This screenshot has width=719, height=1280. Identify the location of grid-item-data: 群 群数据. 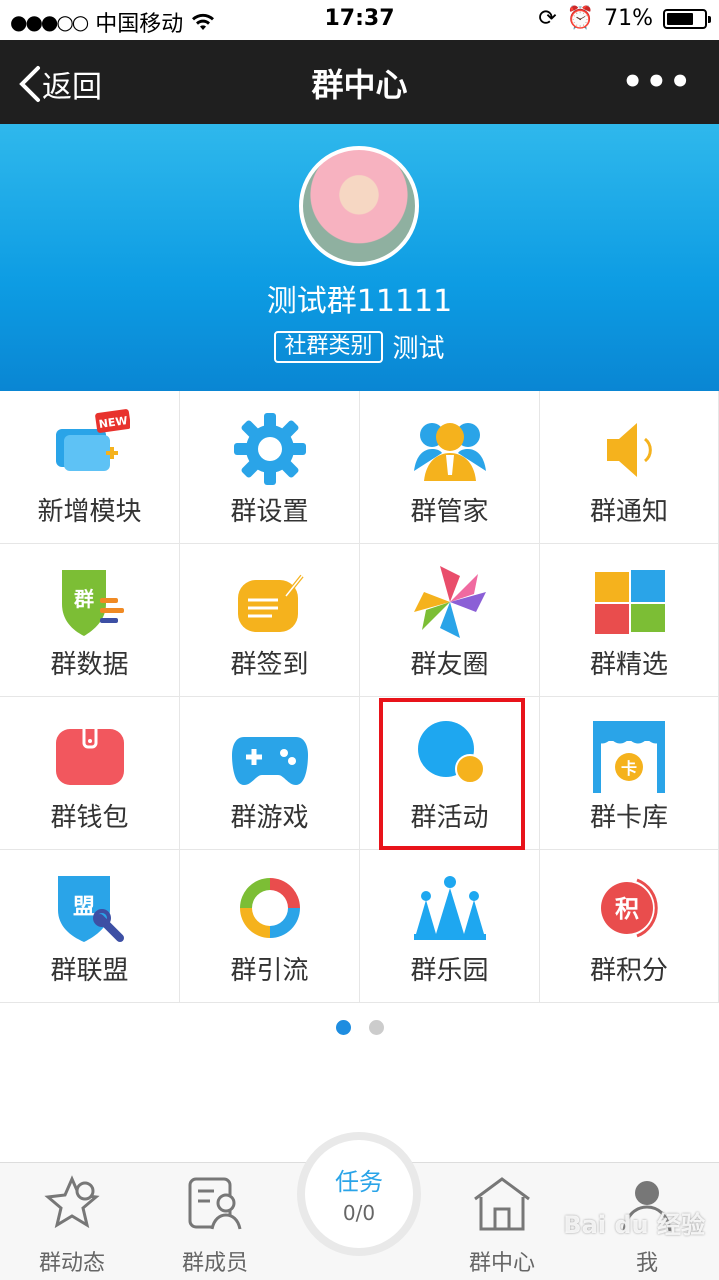
(90, 620).